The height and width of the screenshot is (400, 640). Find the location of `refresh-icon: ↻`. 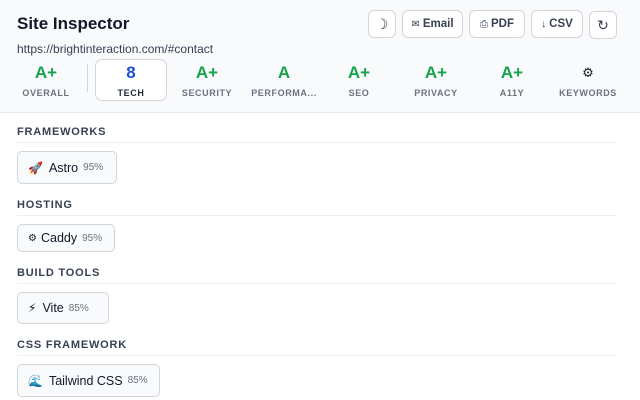

refresh-icon: ↻ is located at coordinates (603, 24).